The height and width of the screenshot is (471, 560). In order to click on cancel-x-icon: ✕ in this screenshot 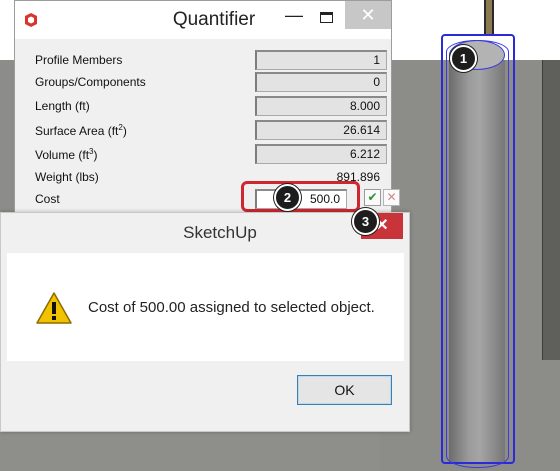, I will do `click(391, 197)`.